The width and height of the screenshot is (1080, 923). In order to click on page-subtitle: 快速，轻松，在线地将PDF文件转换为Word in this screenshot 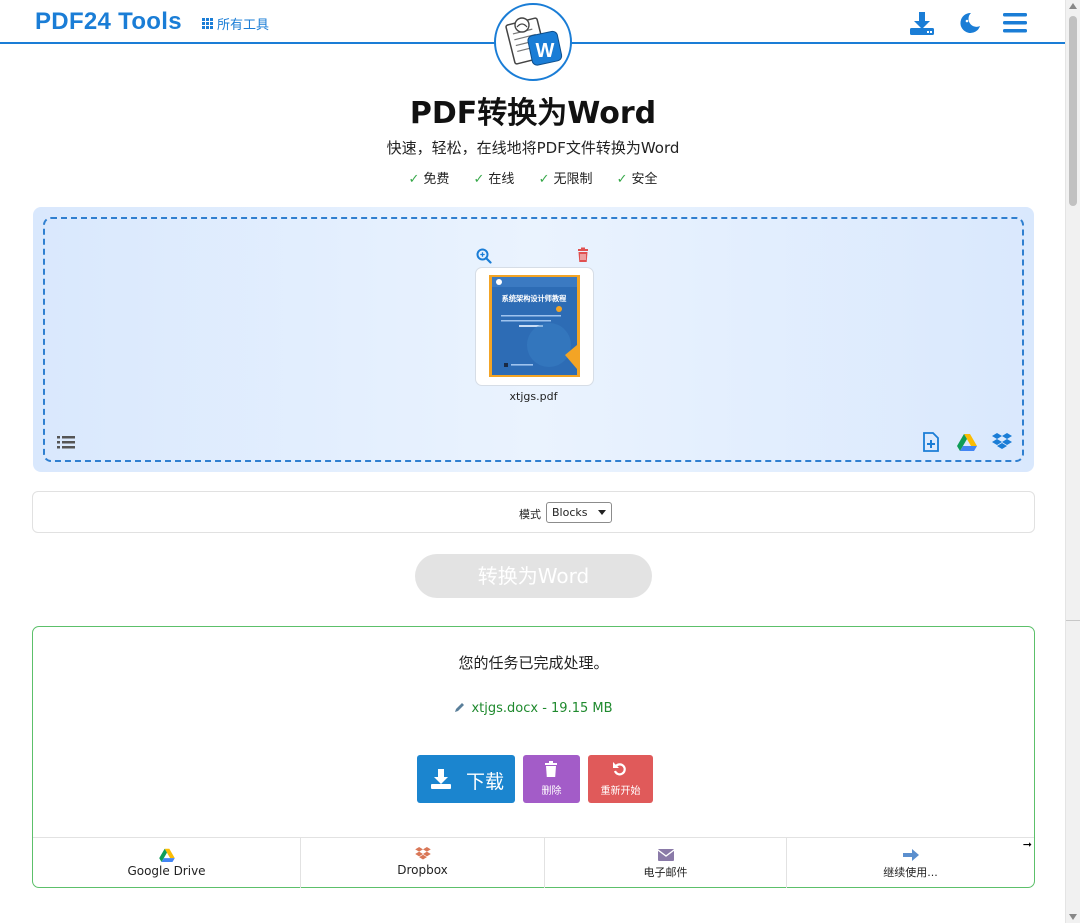, I will do `click(533, 148)`.